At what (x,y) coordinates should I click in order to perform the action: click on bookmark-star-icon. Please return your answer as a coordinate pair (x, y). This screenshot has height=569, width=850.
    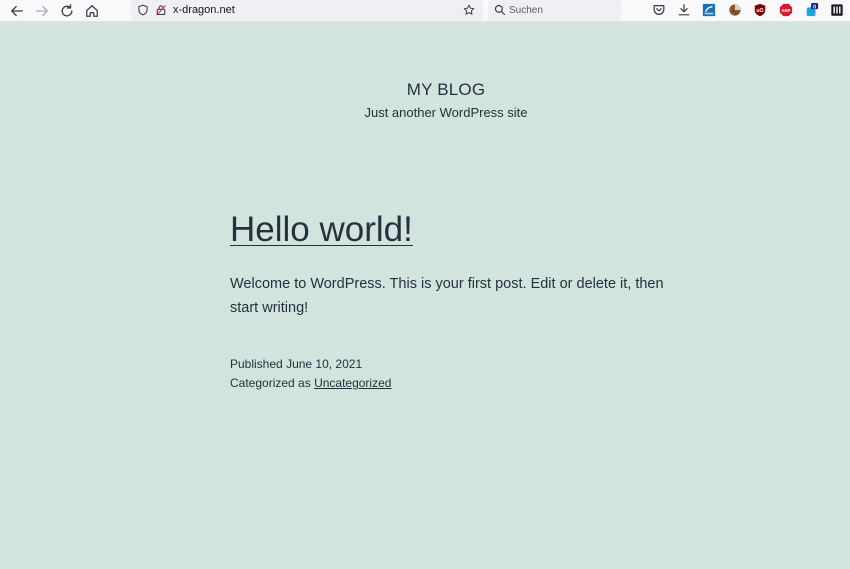
    Looking at the image, I should click on (469, 10).